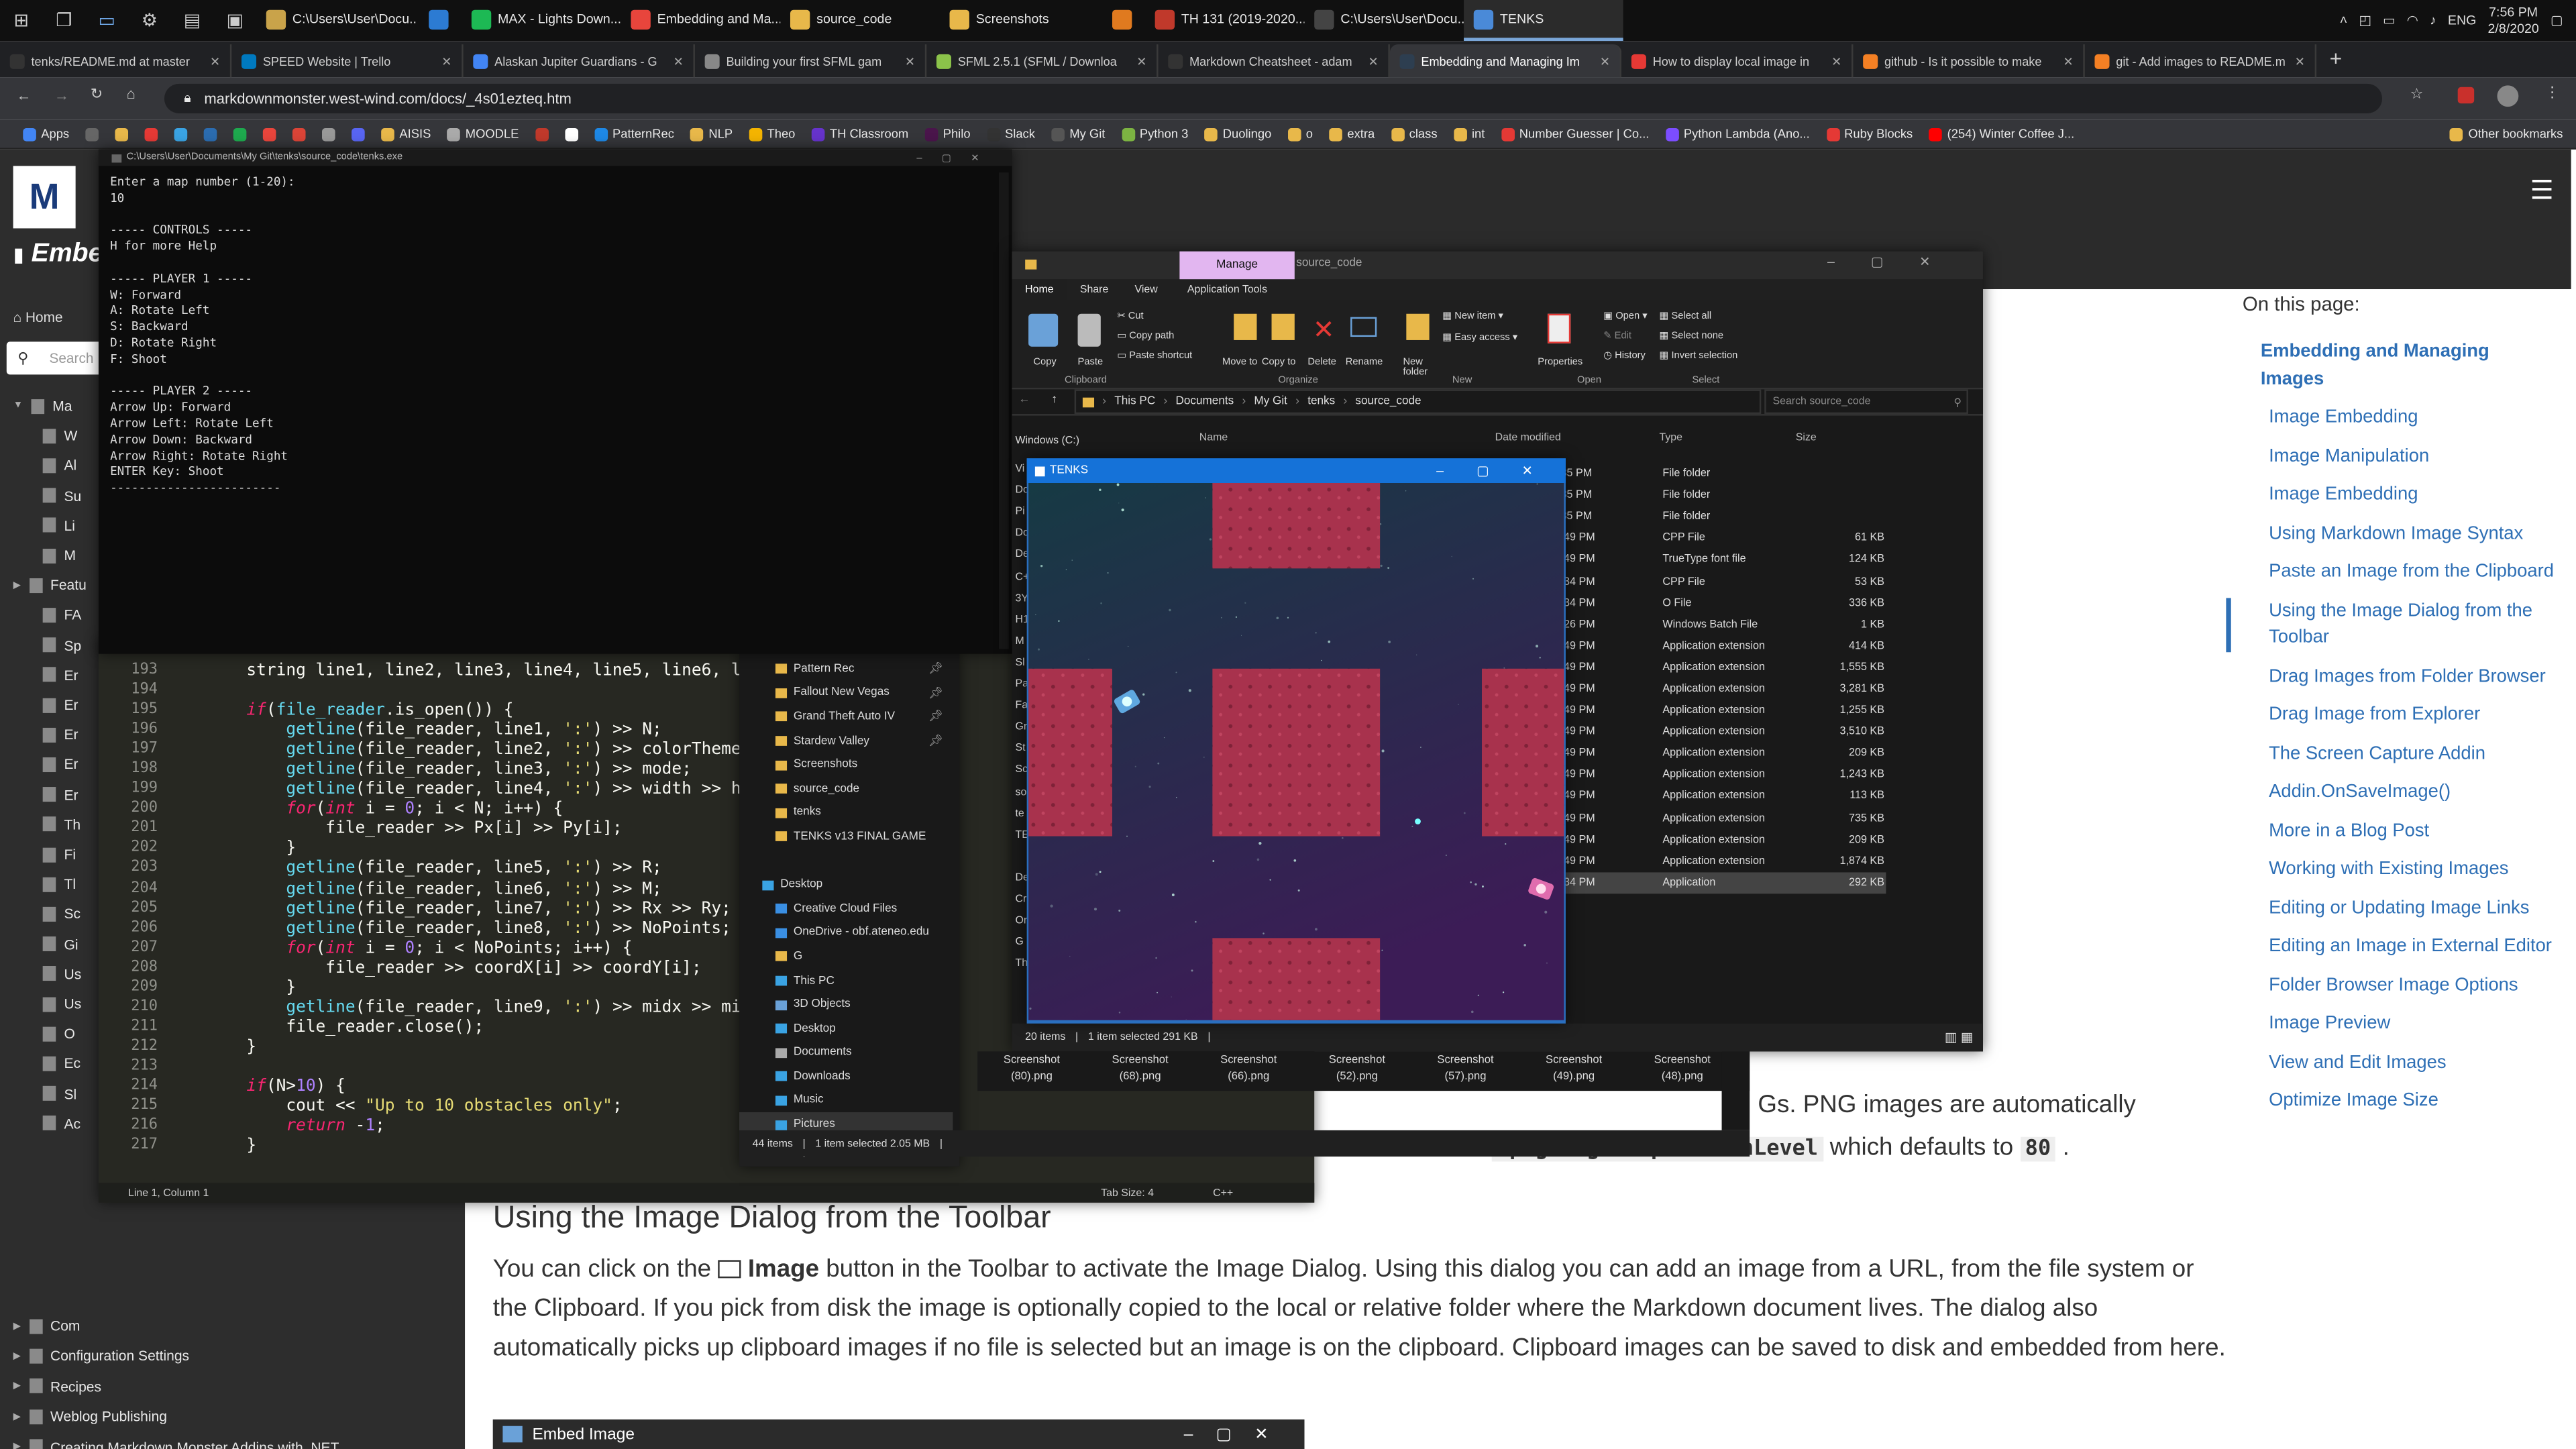  What do you see at coordinates (1248, 1071) in the screenshot?
I see `thumbnail-label: Screenshot (66).png` at bounding box center [1248, 1071].